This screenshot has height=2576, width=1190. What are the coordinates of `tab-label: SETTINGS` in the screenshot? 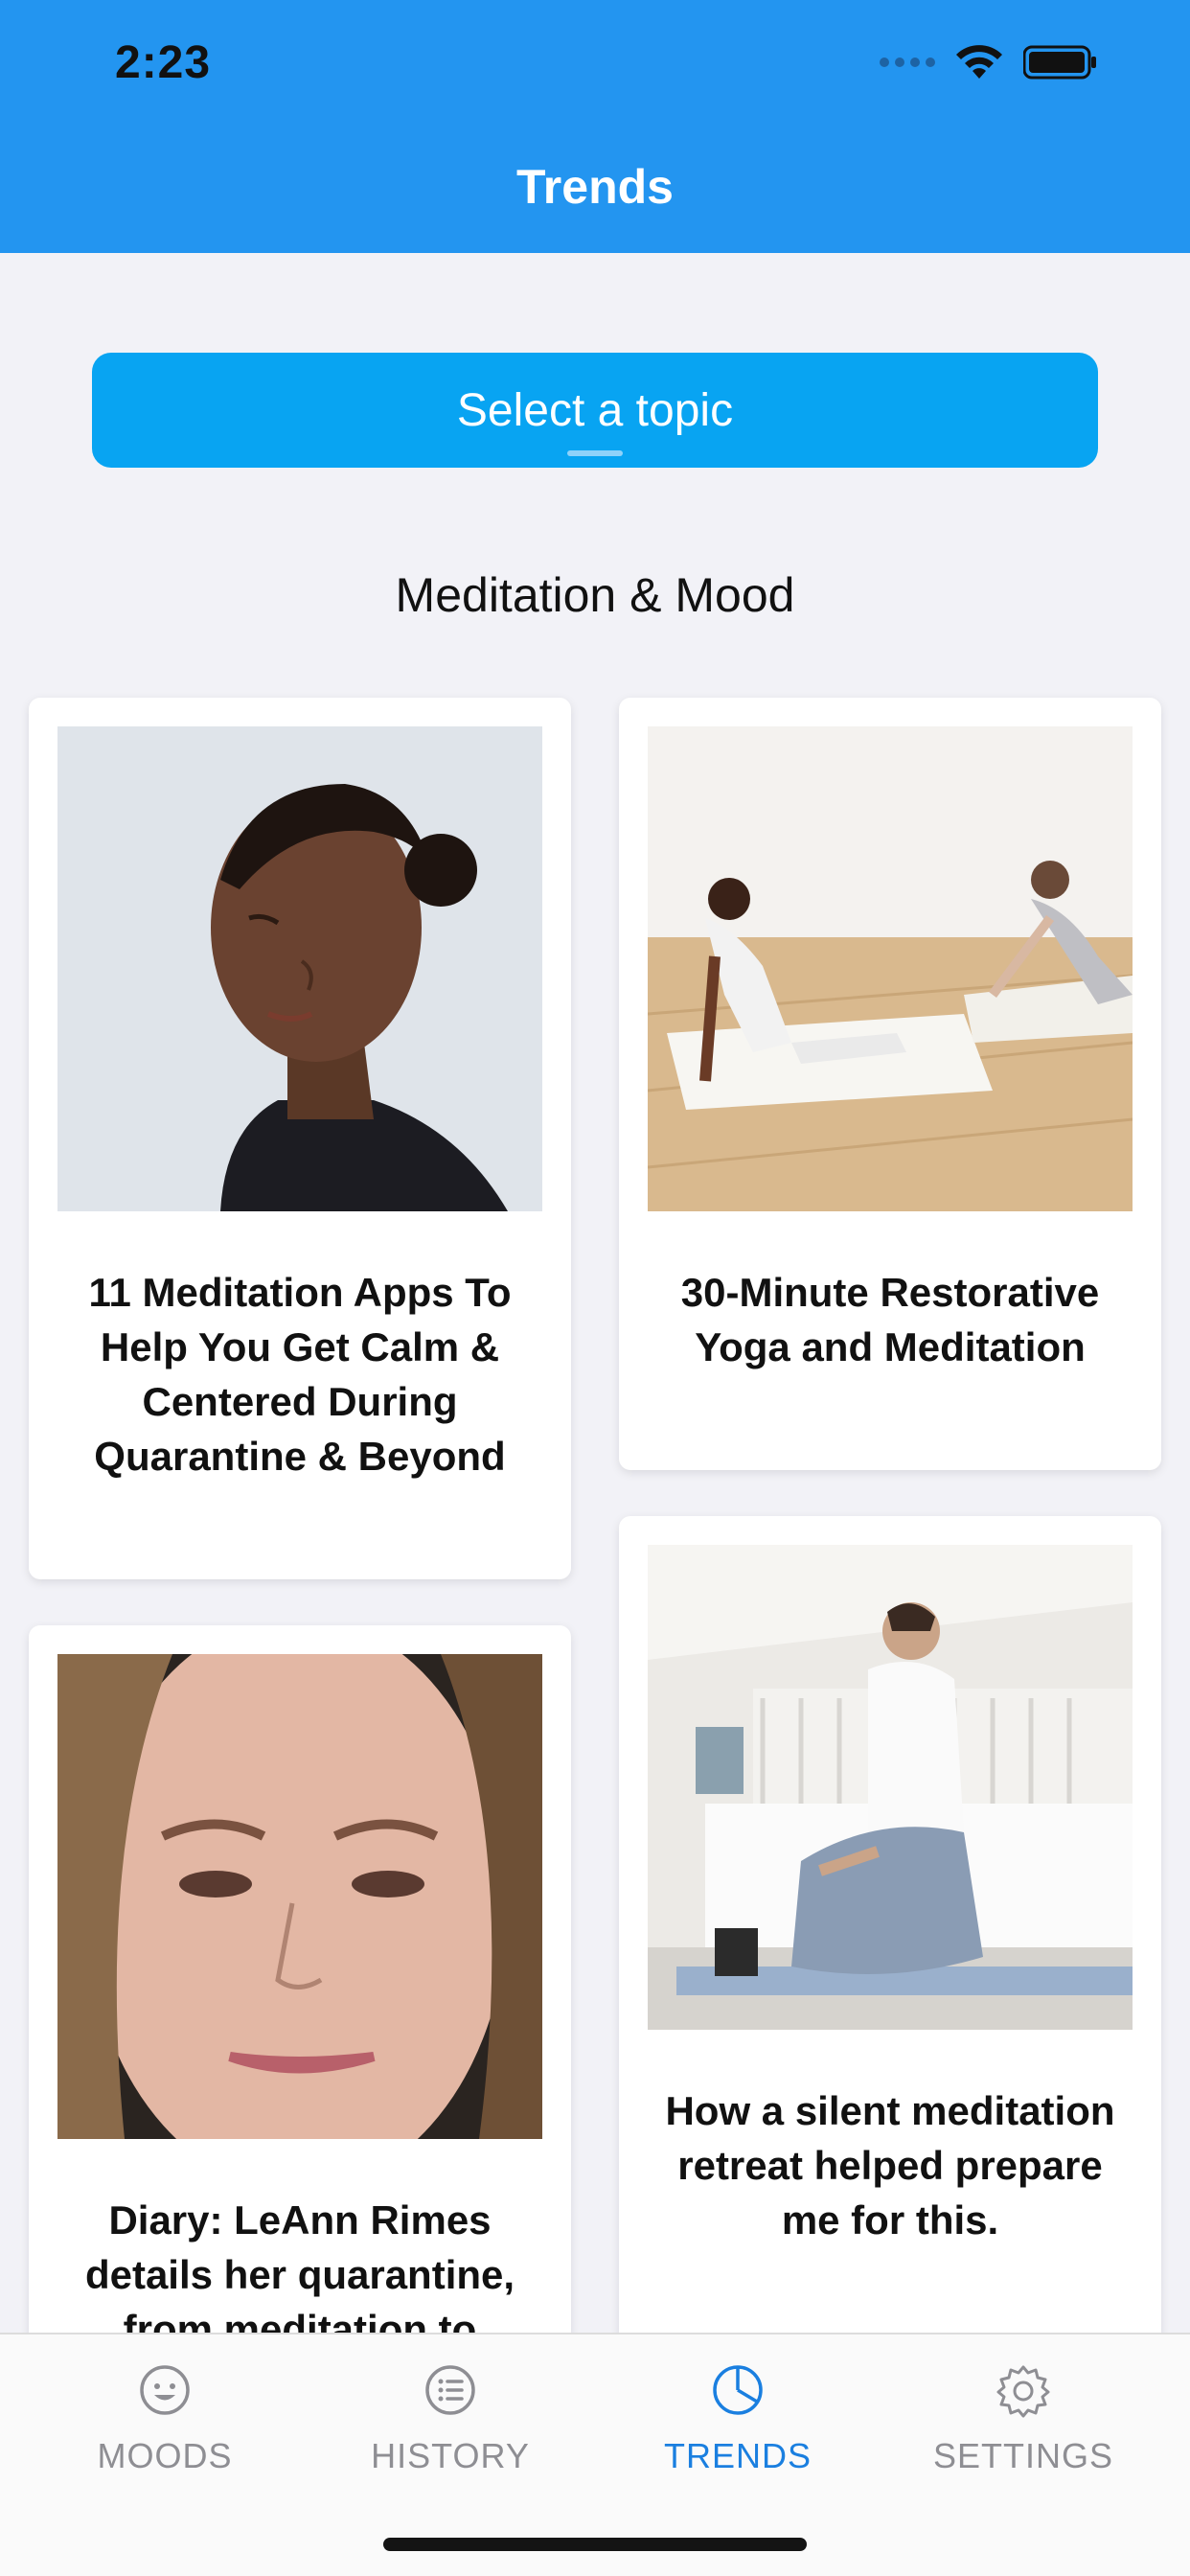 It's located at (1023, 2455).